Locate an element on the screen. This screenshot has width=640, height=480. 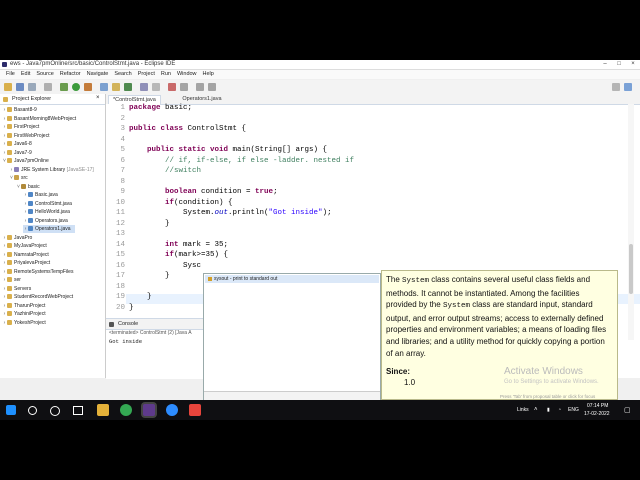
clock-date: 17-02-2022 is located at coordinates (597, 414).